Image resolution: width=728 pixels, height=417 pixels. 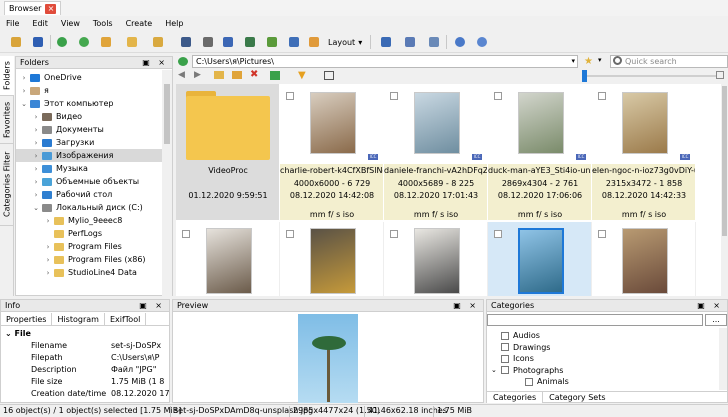 What do you see at coordinates (84, 42) in the screenshot?
I see `rotate-icon` at bounding box center [84, 42].